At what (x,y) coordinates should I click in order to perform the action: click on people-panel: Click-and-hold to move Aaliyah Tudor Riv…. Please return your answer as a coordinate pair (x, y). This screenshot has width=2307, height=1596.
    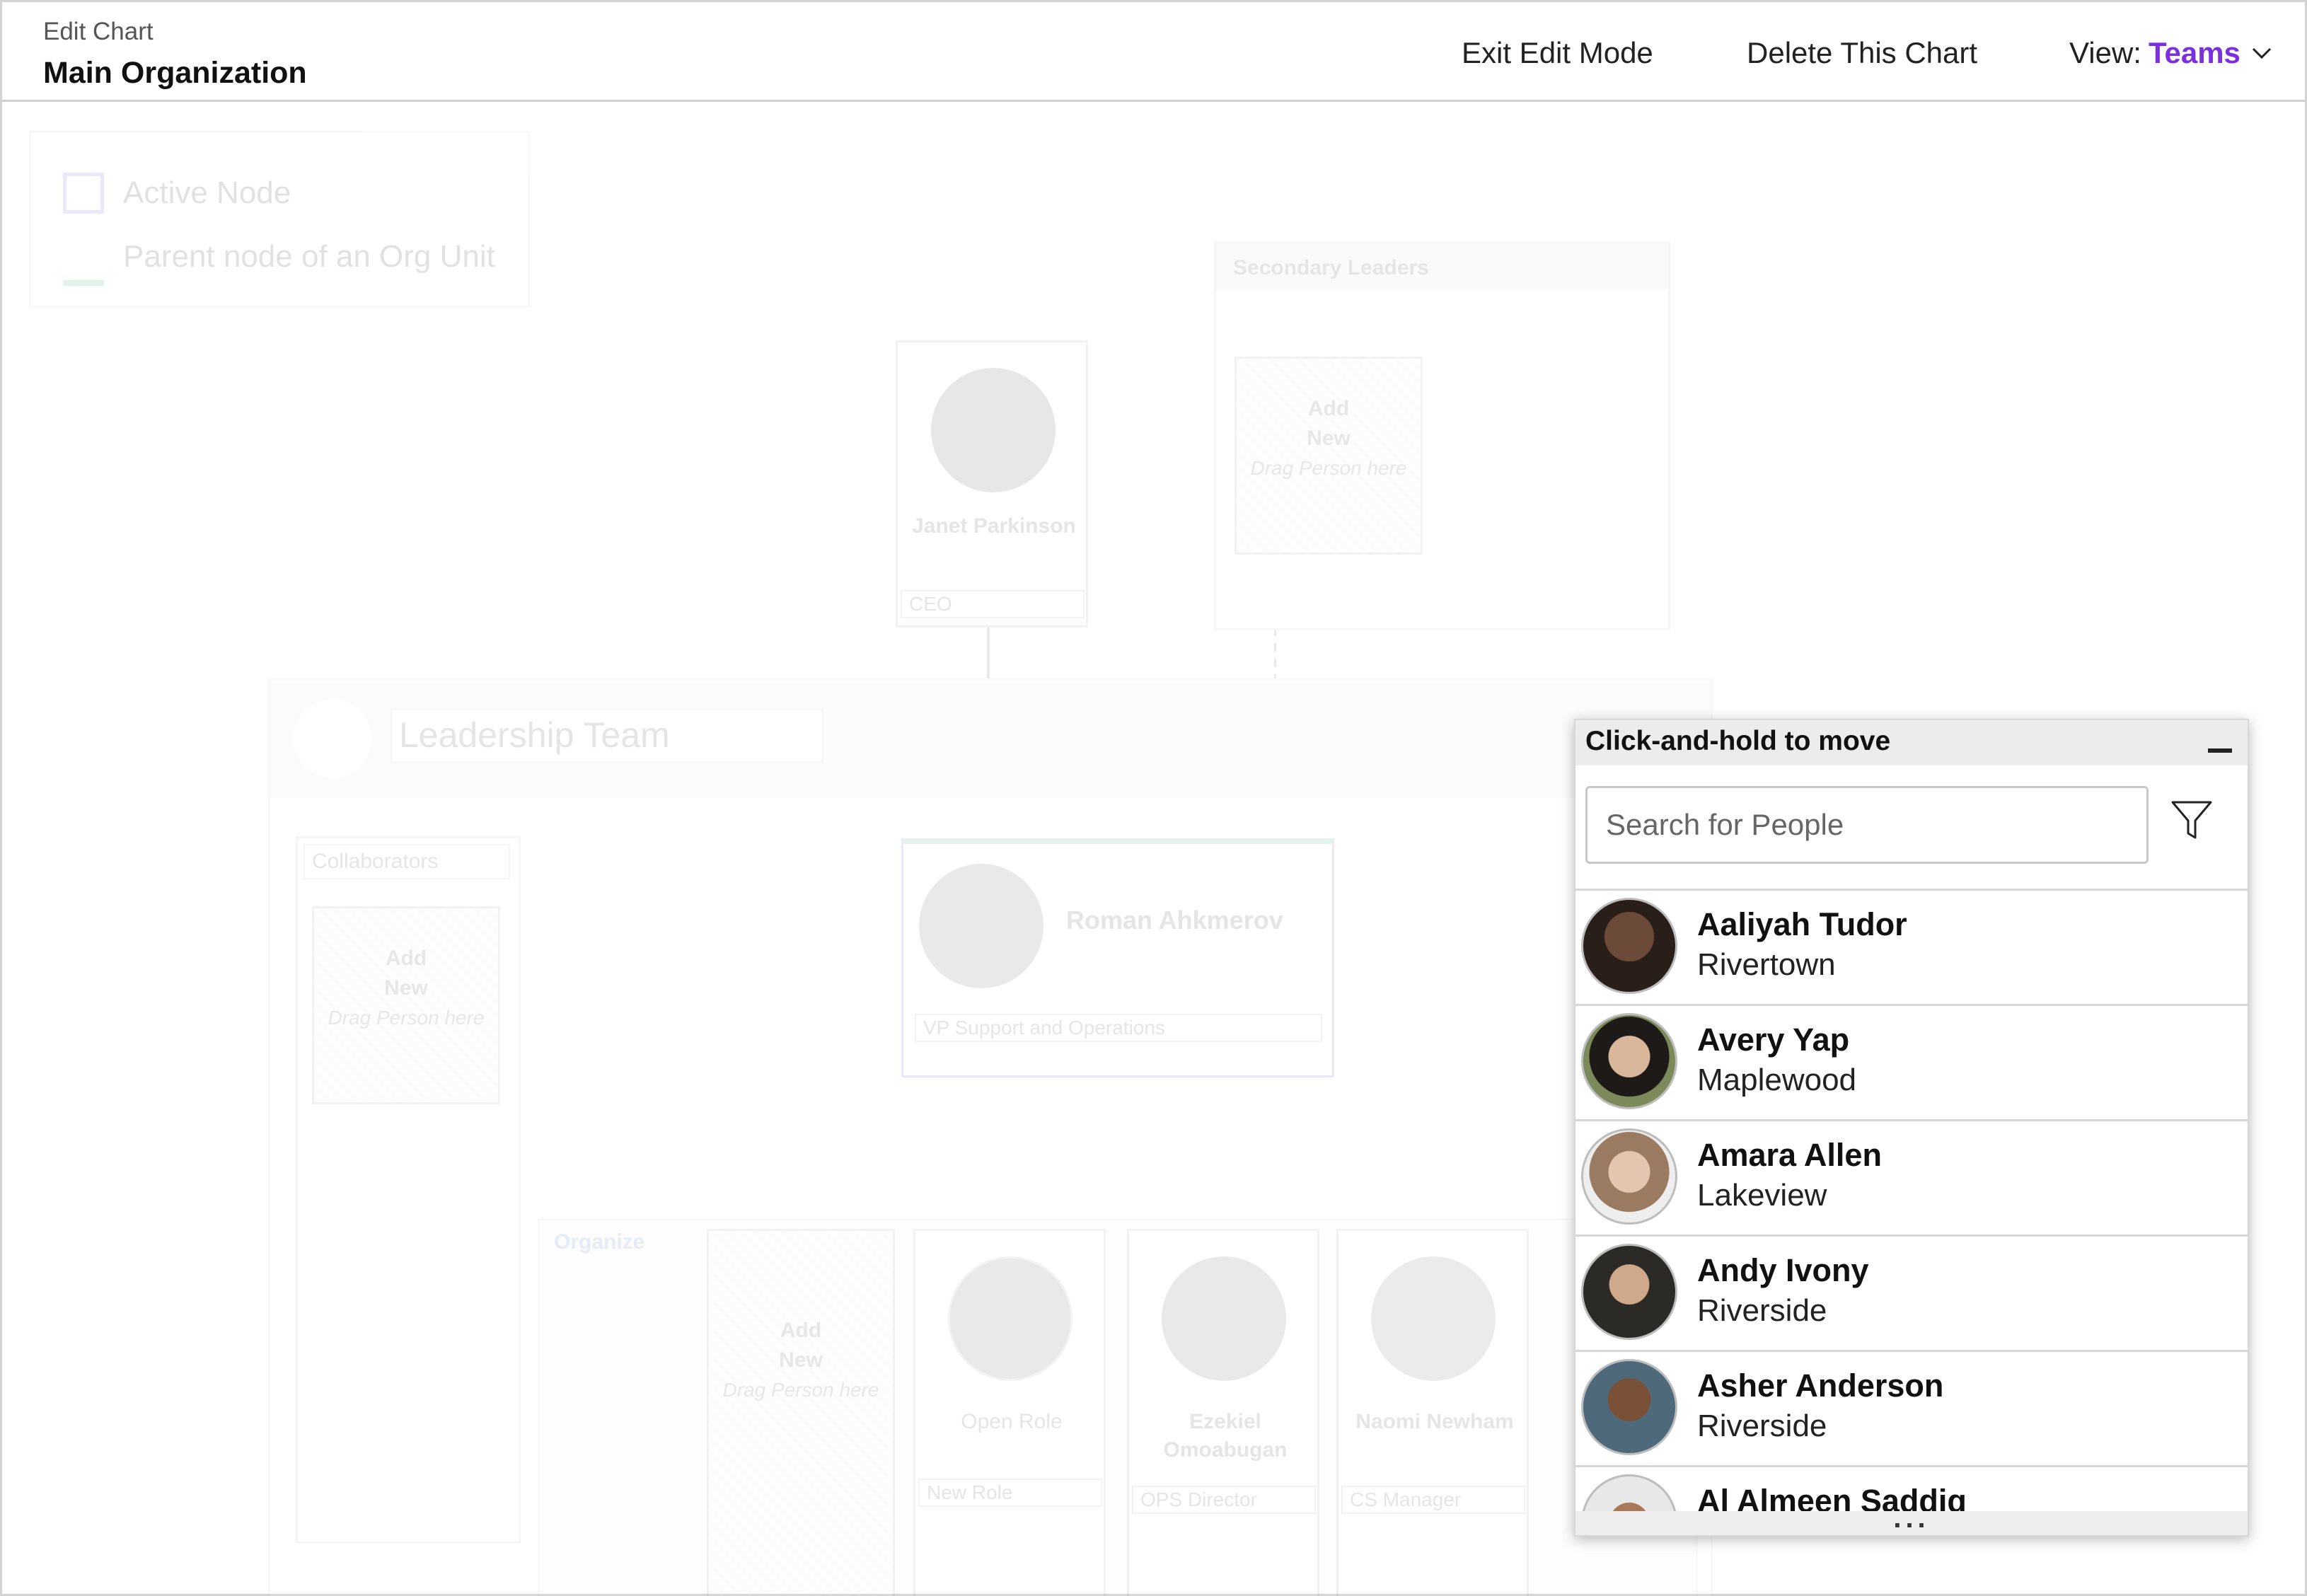
    Looking at the image, I should click on (1912, 1128).